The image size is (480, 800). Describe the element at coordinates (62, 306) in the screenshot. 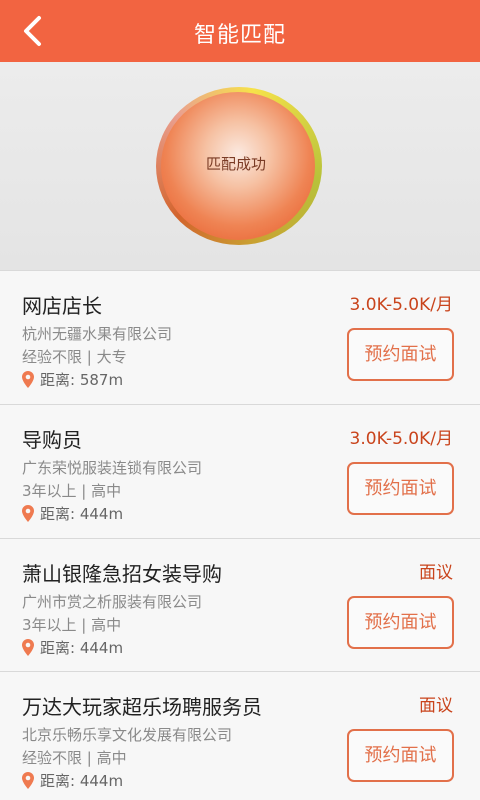

I see `job-title: 网店店长` at that location.